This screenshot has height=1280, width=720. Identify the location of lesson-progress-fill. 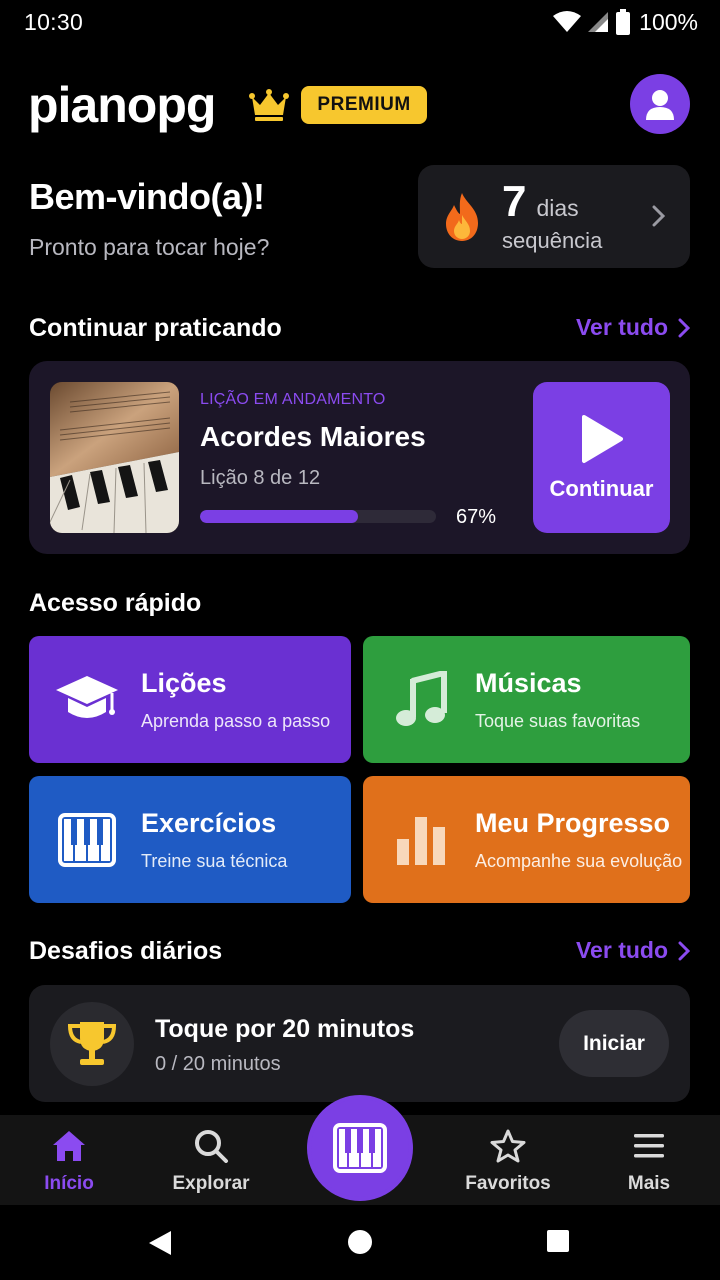
(279, 516).